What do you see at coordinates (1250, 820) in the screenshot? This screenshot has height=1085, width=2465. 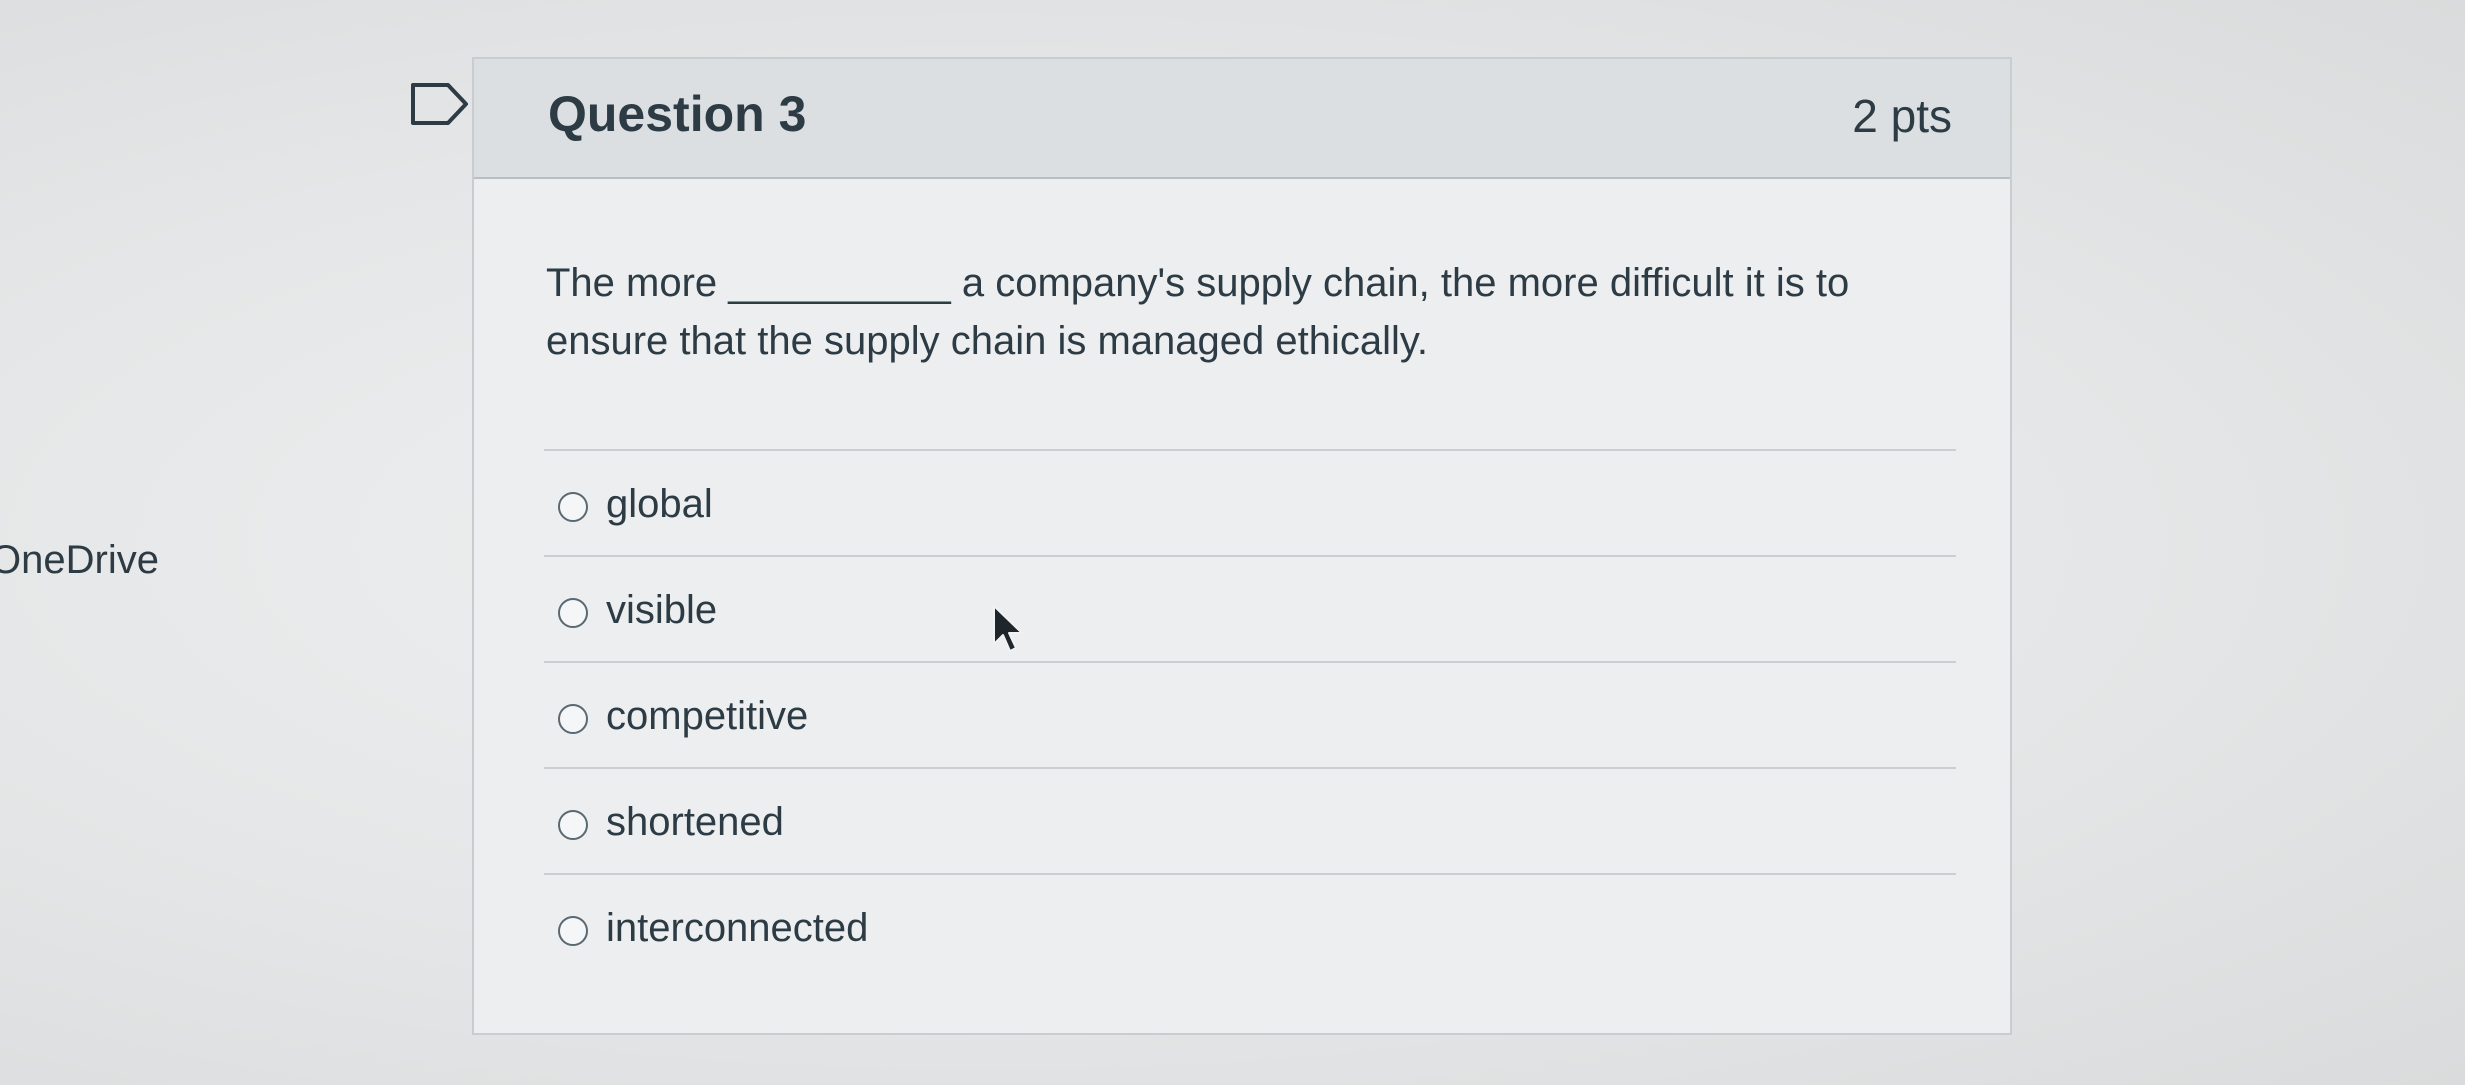 I see `answer-option-shortened: shortened` at bounding box center [1250, 820].